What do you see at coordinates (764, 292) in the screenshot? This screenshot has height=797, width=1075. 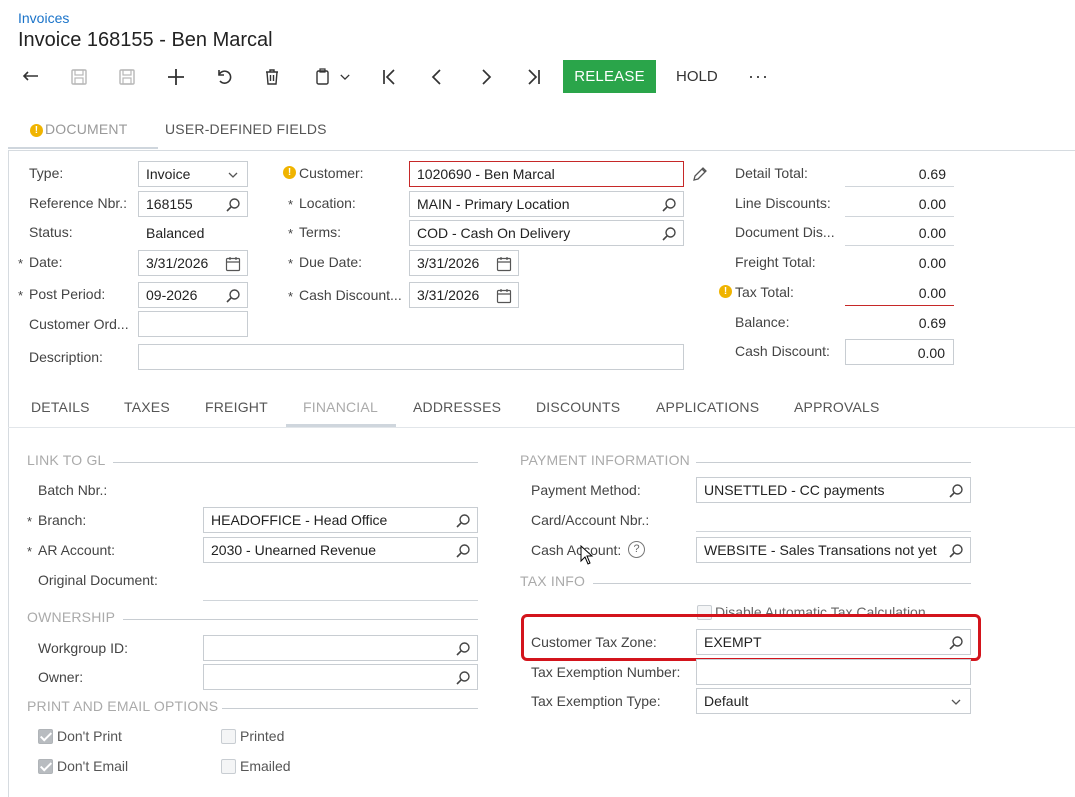 I see `tax-total-label: Tax Total:` at bounding box center [764, 292].